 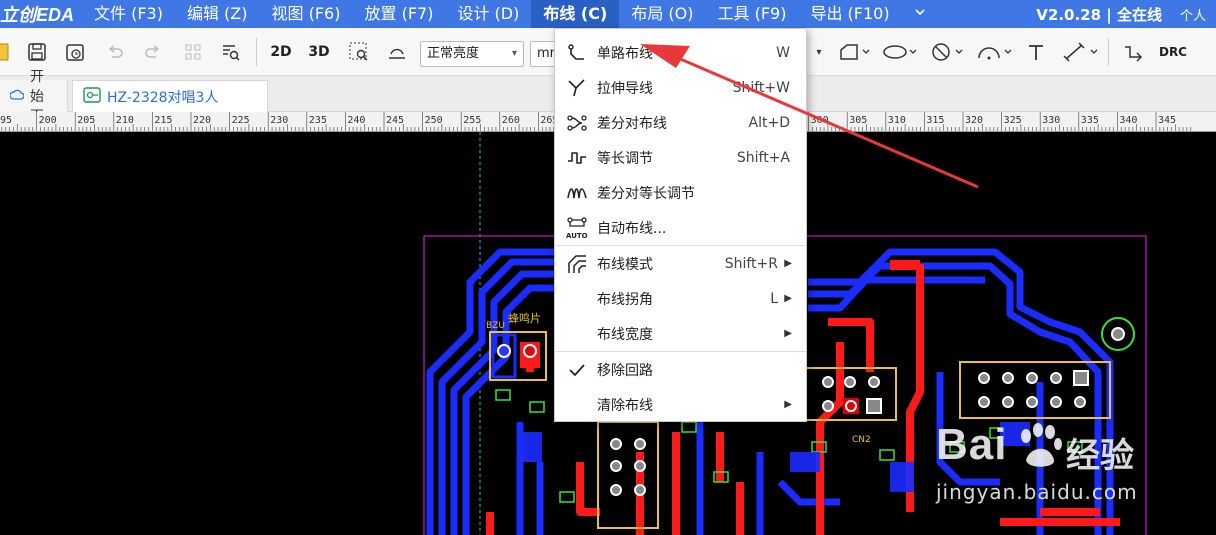 I want to click on cloud-icon, so click(x=17, y=96).